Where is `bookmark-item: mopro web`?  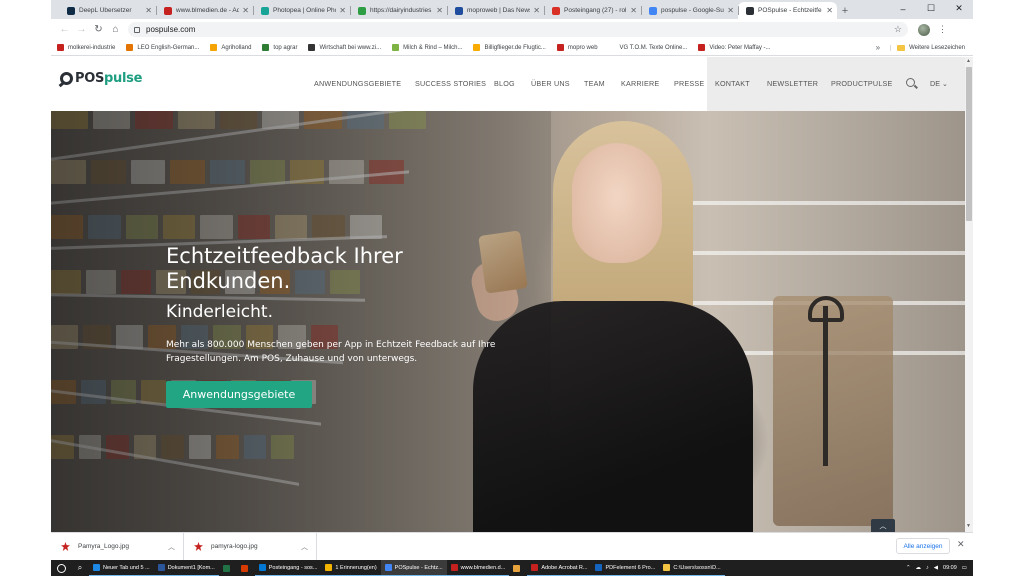 bookmark-item: mopro web is located at coordinates (577, 47).